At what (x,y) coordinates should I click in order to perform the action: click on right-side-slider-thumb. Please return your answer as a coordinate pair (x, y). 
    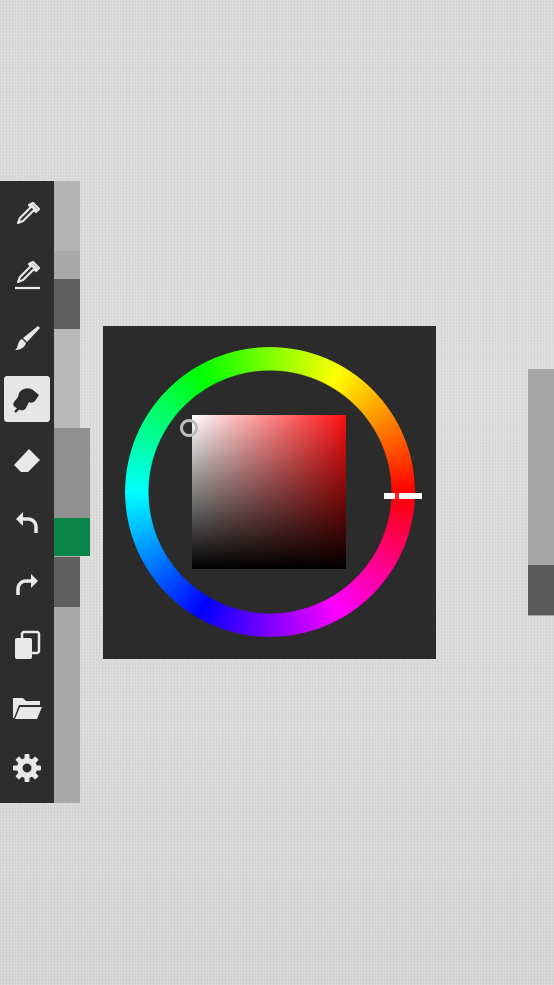
    Looking at the image, I should click on (541, 590).